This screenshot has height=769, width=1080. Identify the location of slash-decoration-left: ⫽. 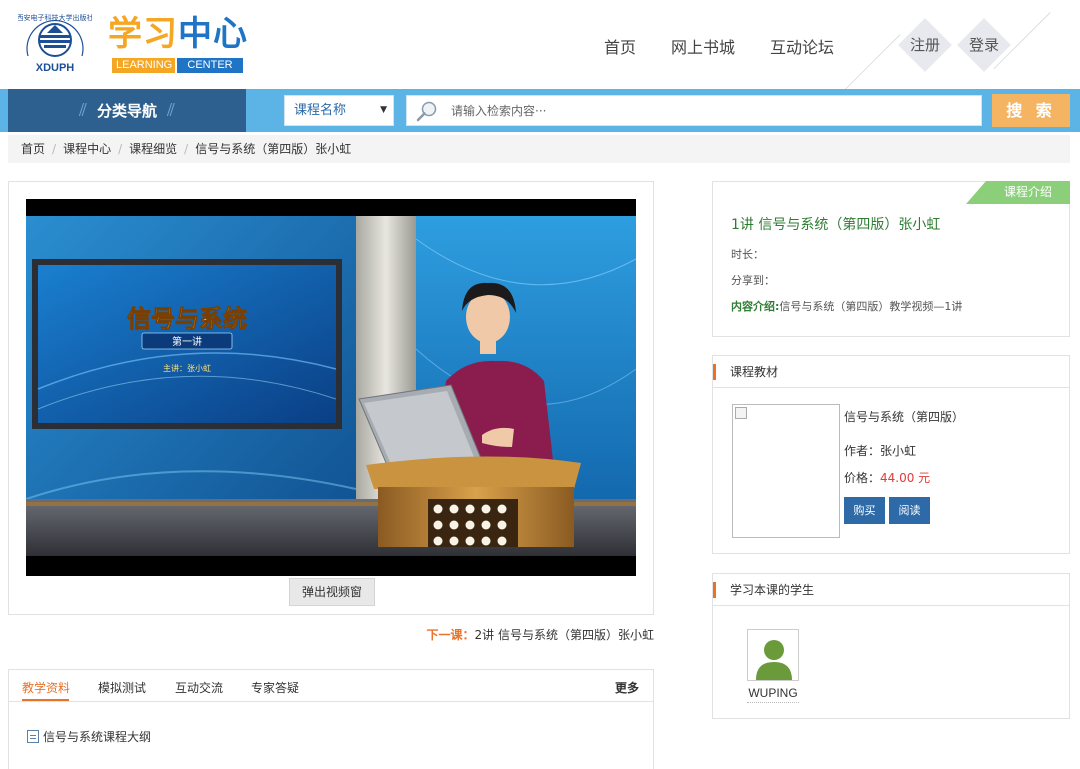
(82, 110).